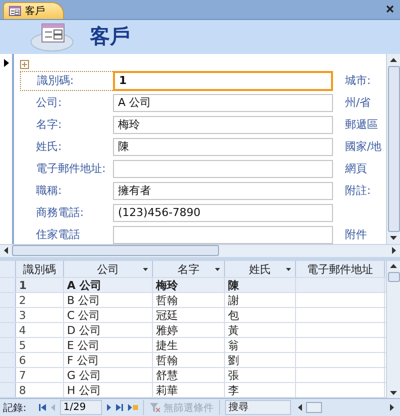 This screenshot has width=400, height=416. Describe the element at coordinates (109, 408) in the screenshot. I see `next-record-icon` at that location.